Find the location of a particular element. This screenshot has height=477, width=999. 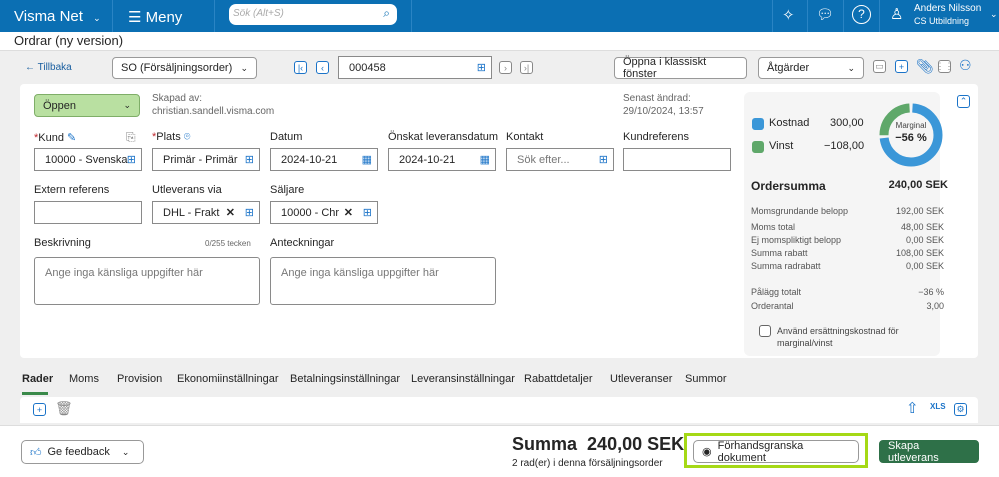

collapse-chevron-up-icon: ⌃ is located at coordinates (963, 101).